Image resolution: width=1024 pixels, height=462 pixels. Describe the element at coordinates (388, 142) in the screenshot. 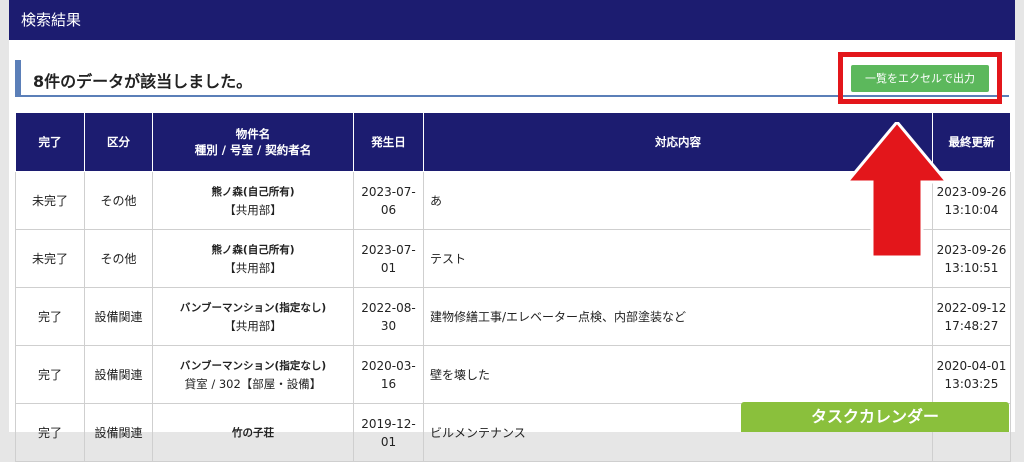

I see `column-header-date: 発生日` at that location.